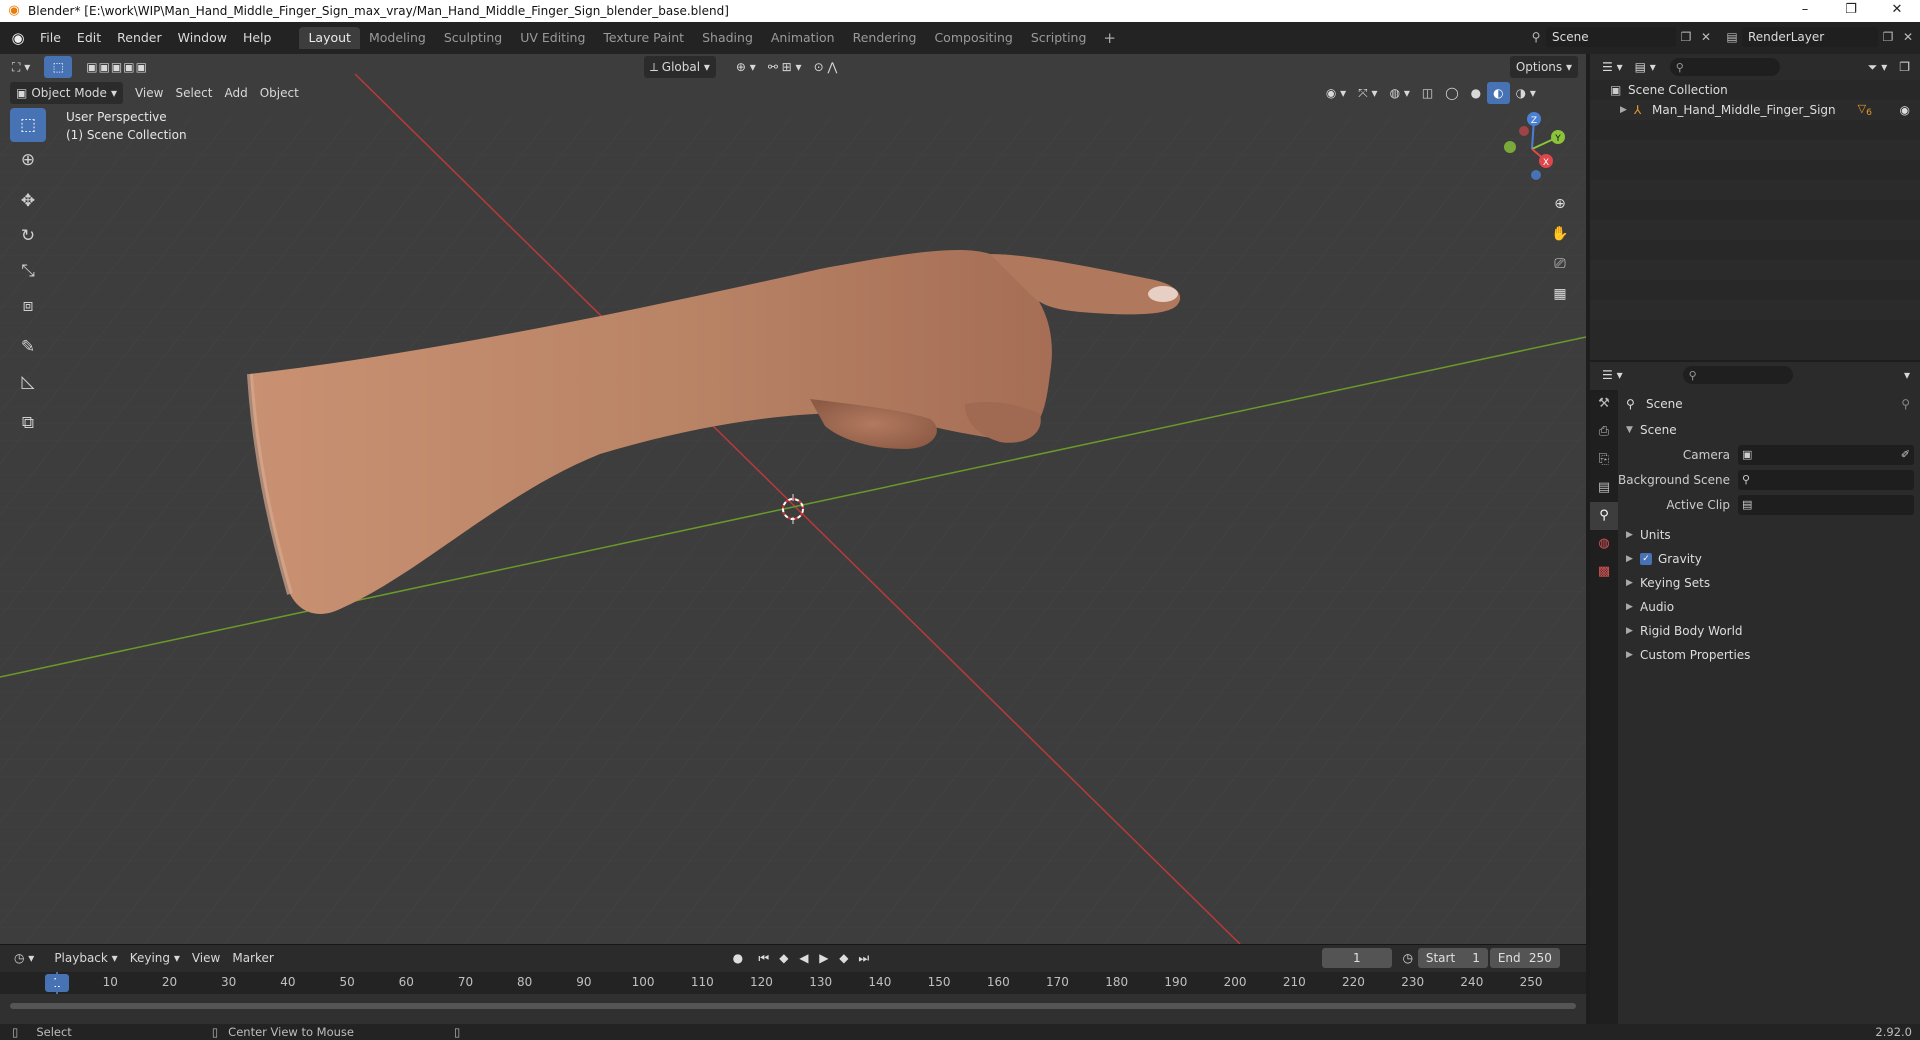 This screenshot has height=1040, width=1920. Describe the element at coordinates (89, 38) in the screenshot. I see `menu-edit: Edit` at that location.